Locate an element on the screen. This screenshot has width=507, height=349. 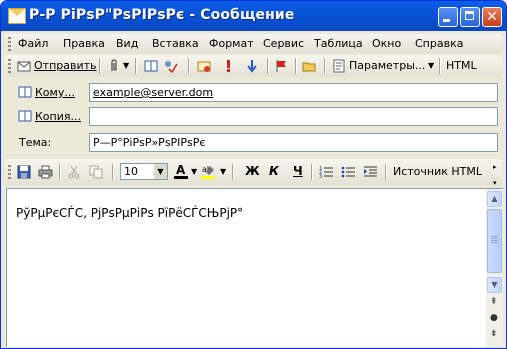
low-importance-icon is located at coordinates (252, 66).